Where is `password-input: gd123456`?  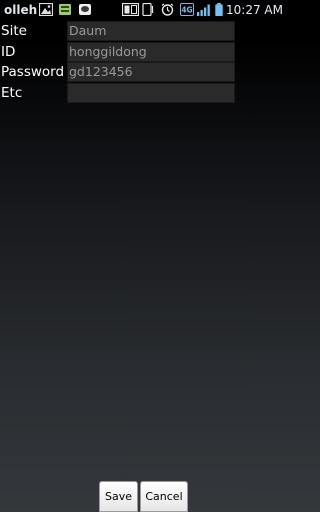 password-input: gd123456 is located at coordinates (151, 72).